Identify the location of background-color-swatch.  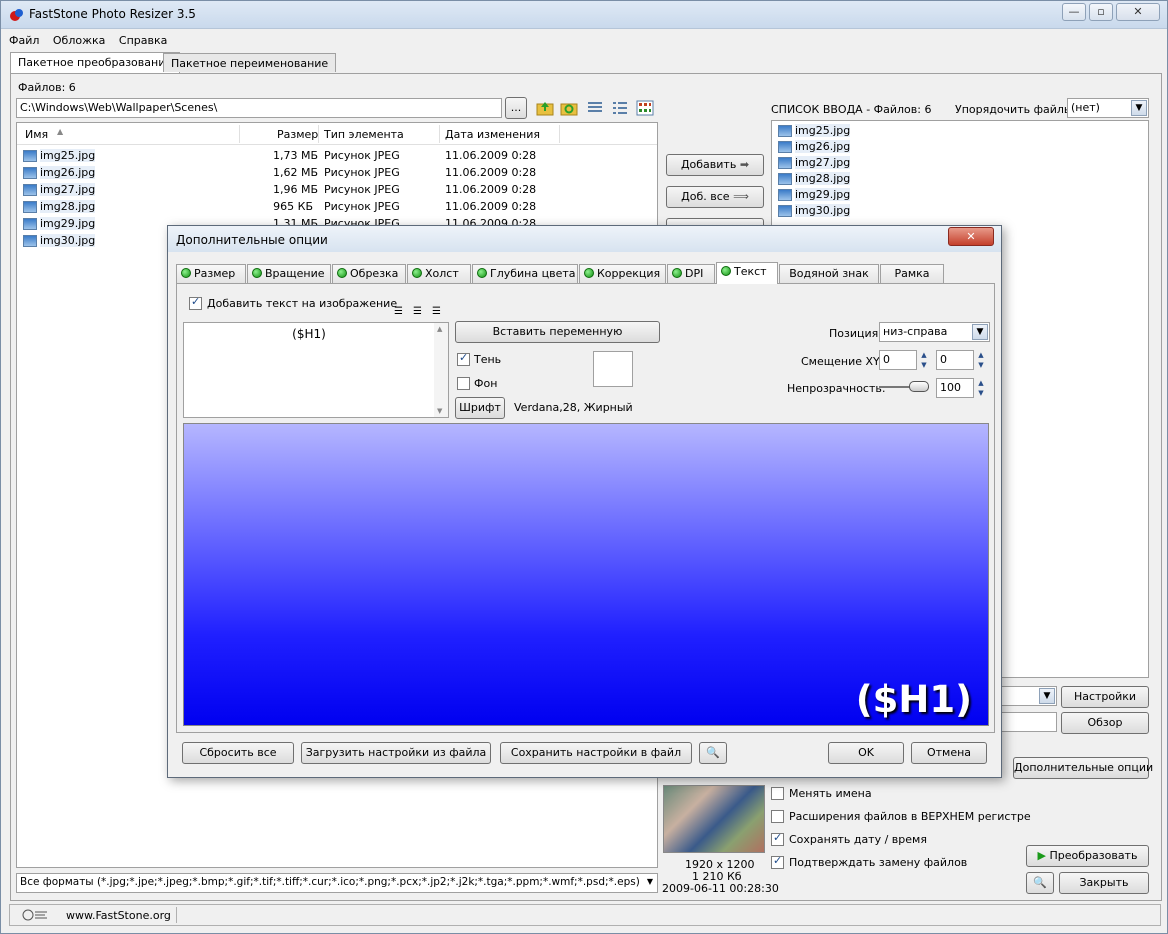
(613, 369).